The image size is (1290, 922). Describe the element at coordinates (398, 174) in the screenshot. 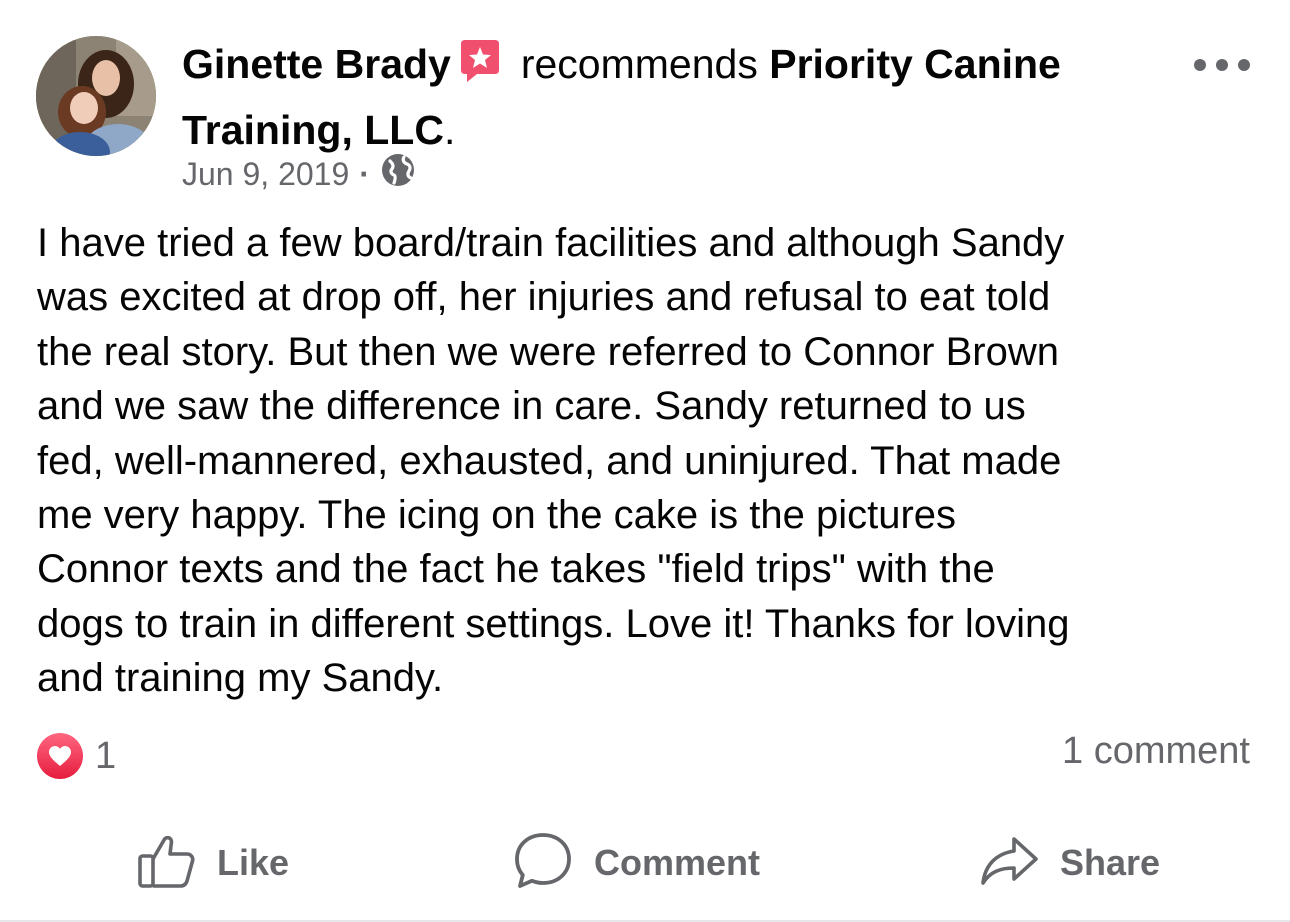

I see `globe-icon` at that location.